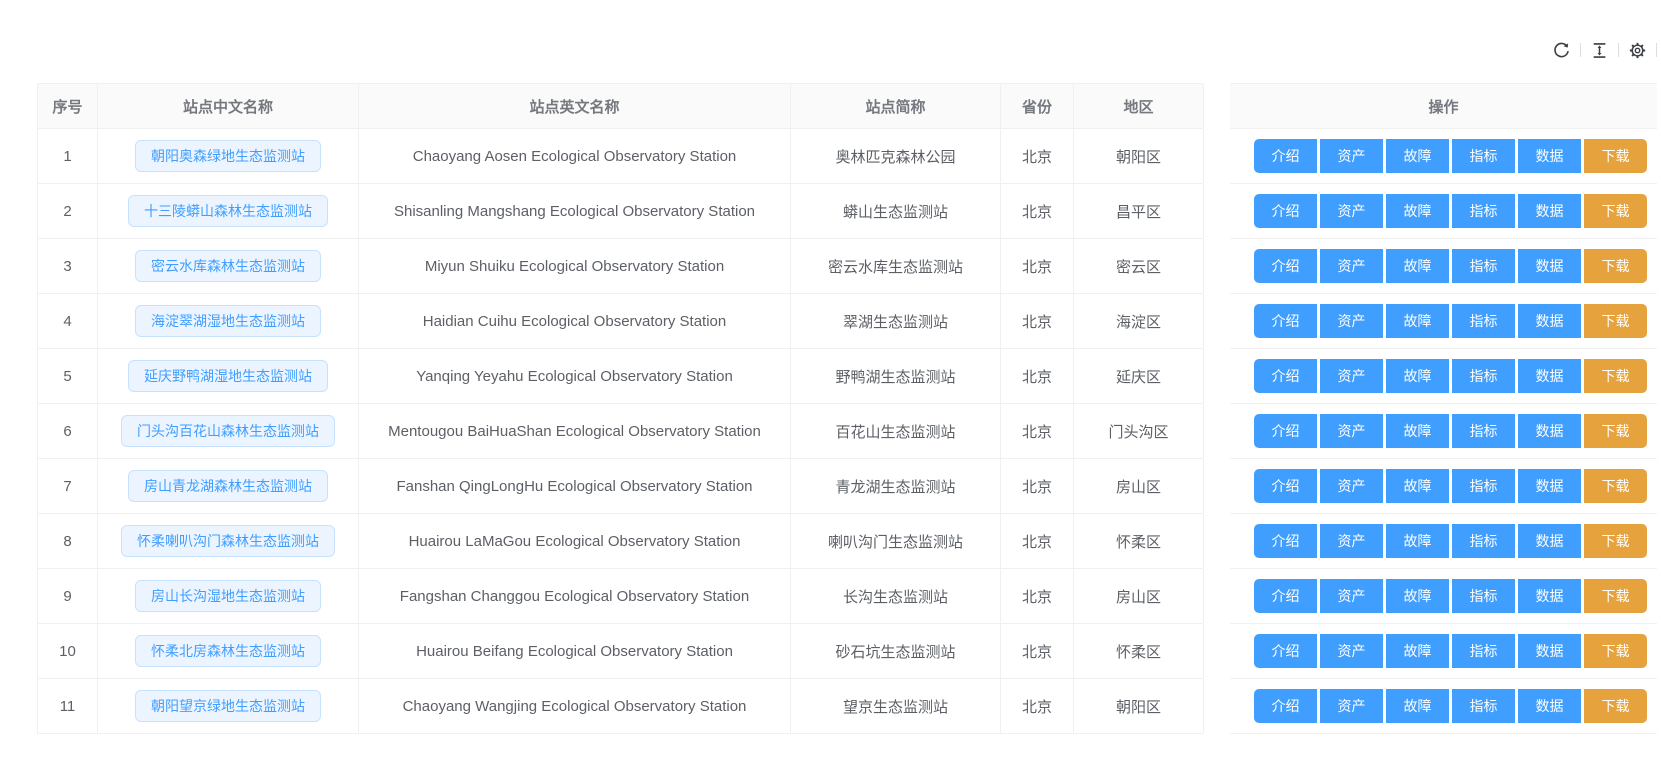 This screenshot has width=1661, height=777. I want to click on station-name-button: 密云水库森林生态监测站, so click(228, 266).